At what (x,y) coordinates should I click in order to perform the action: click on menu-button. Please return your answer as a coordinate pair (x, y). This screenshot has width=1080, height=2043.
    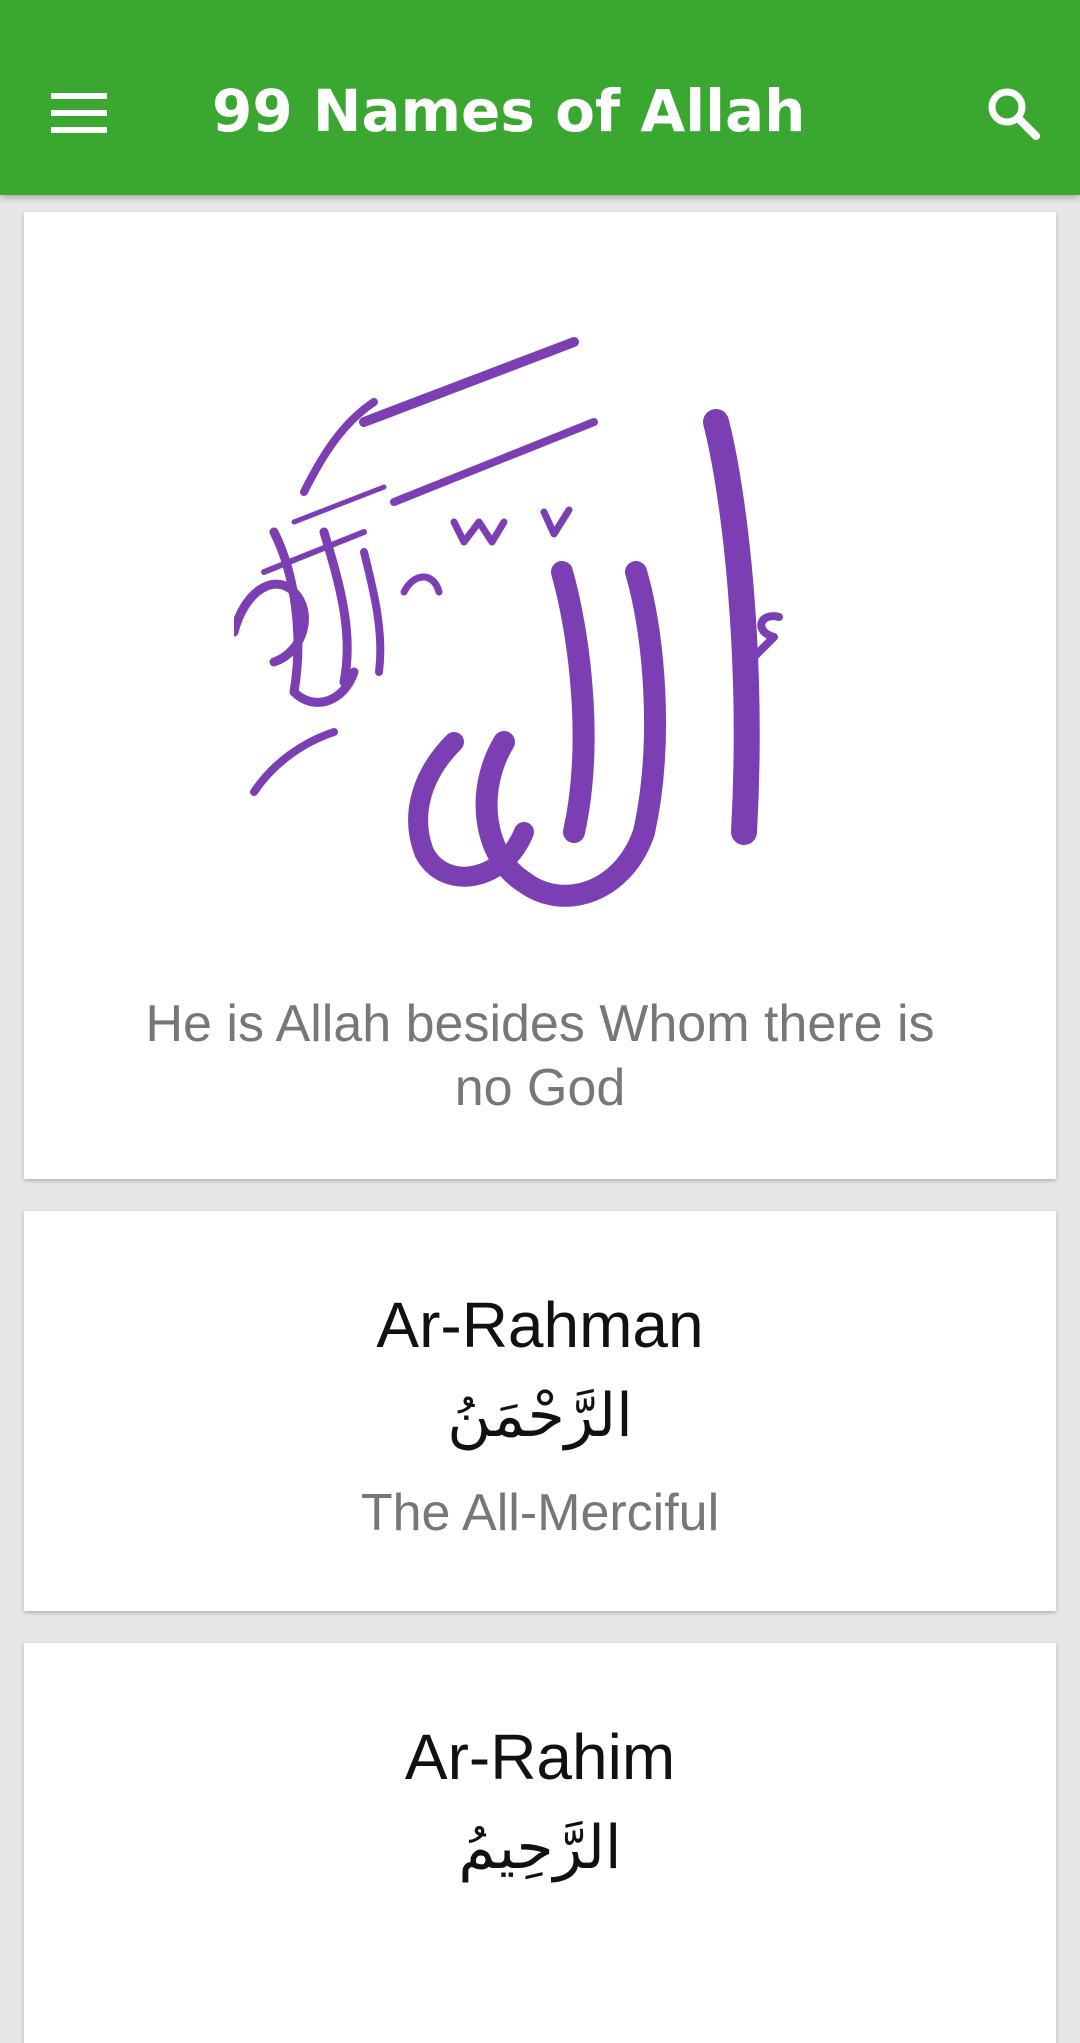
    Looking at the image, I should click on (79, 113).